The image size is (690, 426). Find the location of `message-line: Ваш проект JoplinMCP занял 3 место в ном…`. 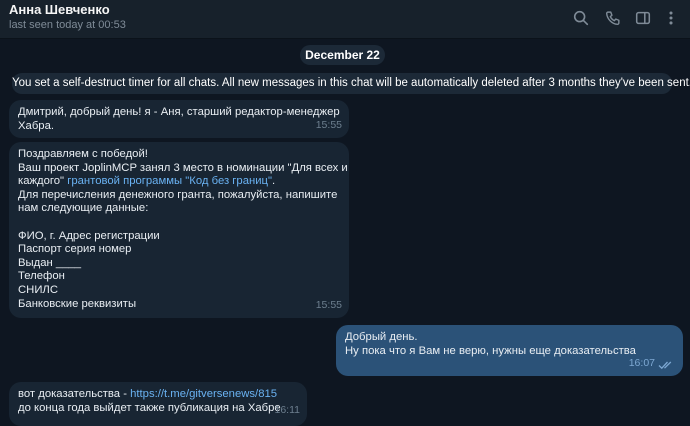

message-line: Ваш проект JoplinMCP занял 3 место в ном… is located at coordinates (183, 167).